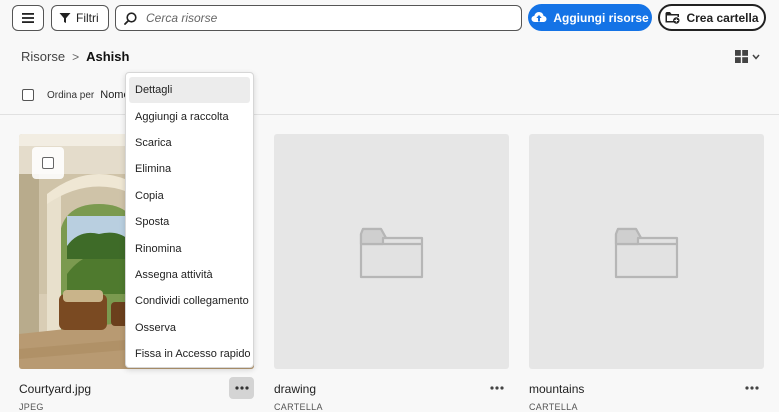  Describe the element at coordinates (43, 56) in the screenshot. I see `breadcrumb-root: Risorse` at that location.